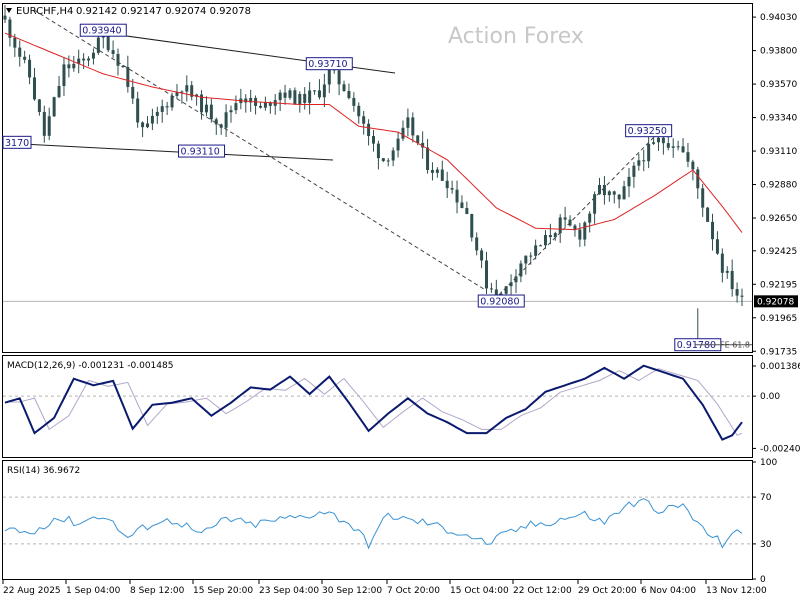 The height and width of the screenshot is (600, 800). I want to click on time-tick-label: 15 Oct 04:00, so click(479, 591).